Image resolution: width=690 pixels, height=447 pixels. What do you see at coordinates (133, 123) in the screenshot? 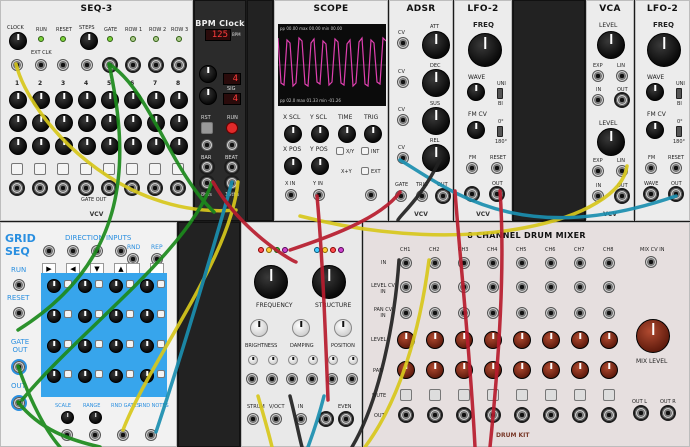
I see `seq3-step6-row2-knob` at bounding box center [133, 123].